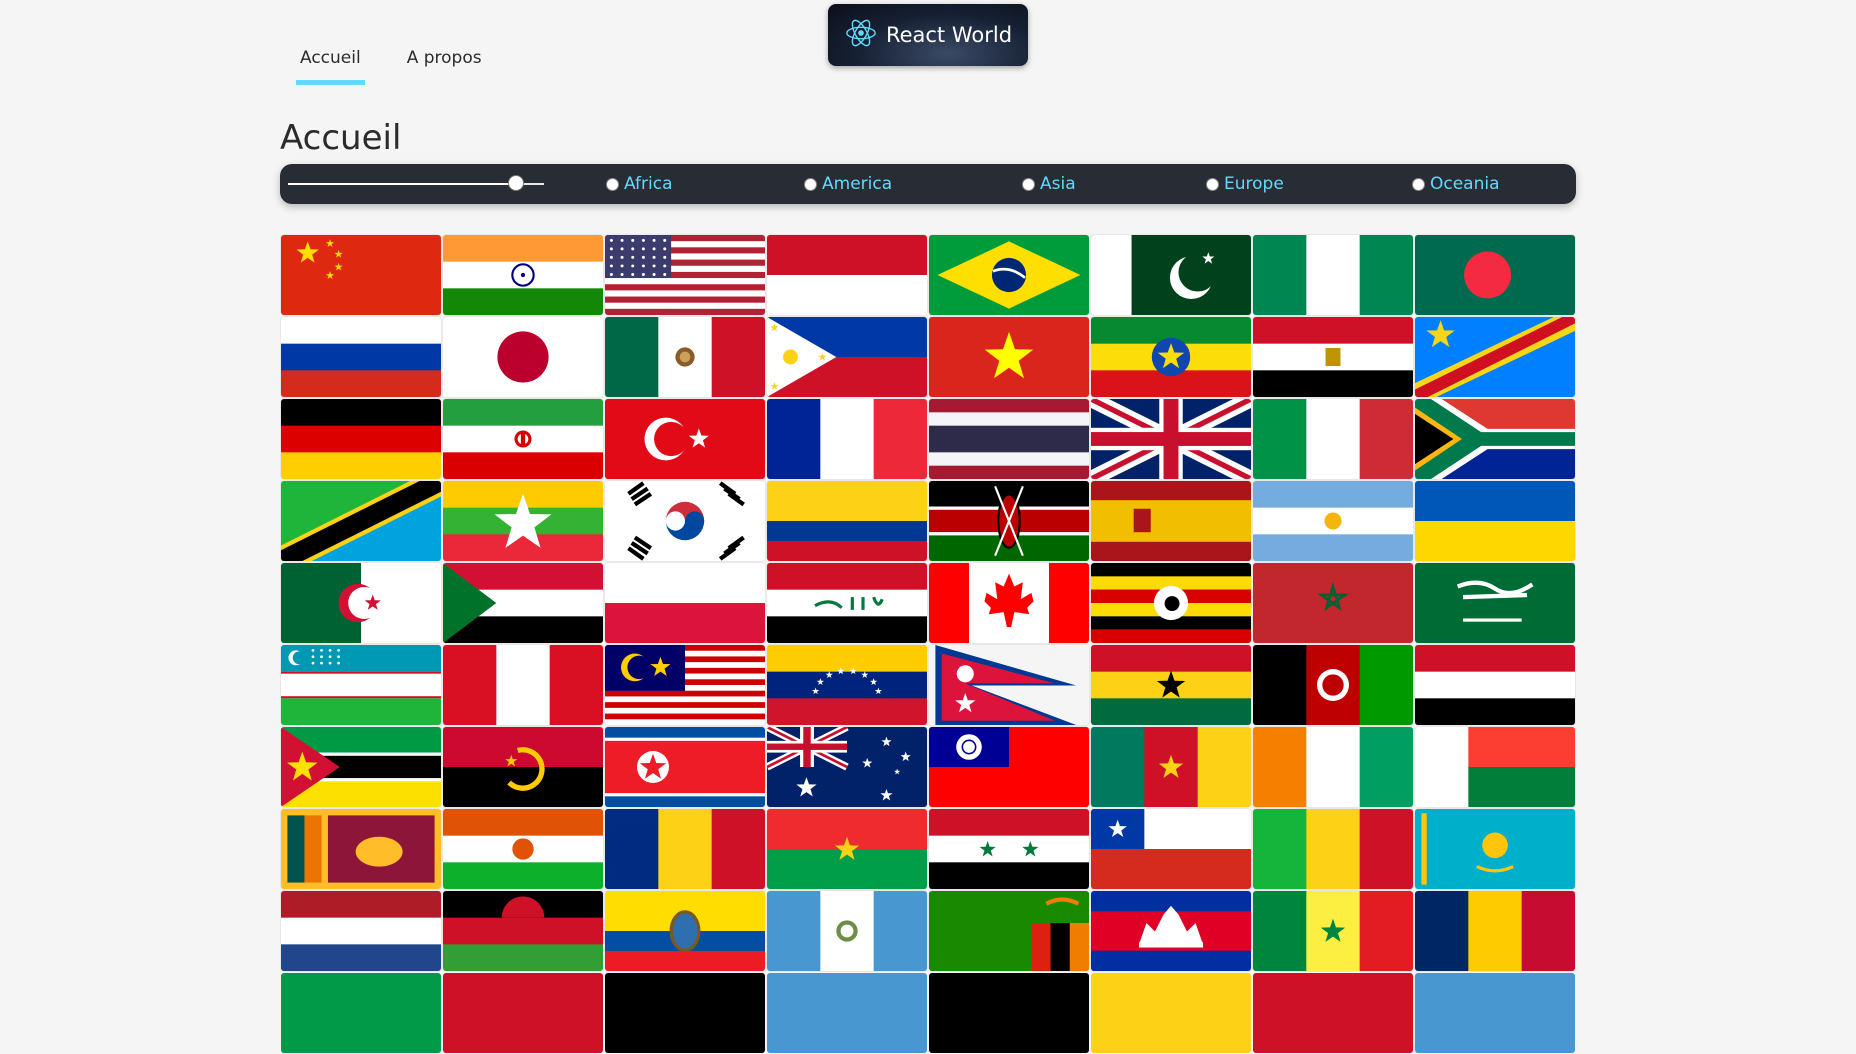 This screenshot has width=1856, height=1054. Describe the element at coordinates (1495, 275) in the screenshot. I see `flag-bangladesh` at that location.